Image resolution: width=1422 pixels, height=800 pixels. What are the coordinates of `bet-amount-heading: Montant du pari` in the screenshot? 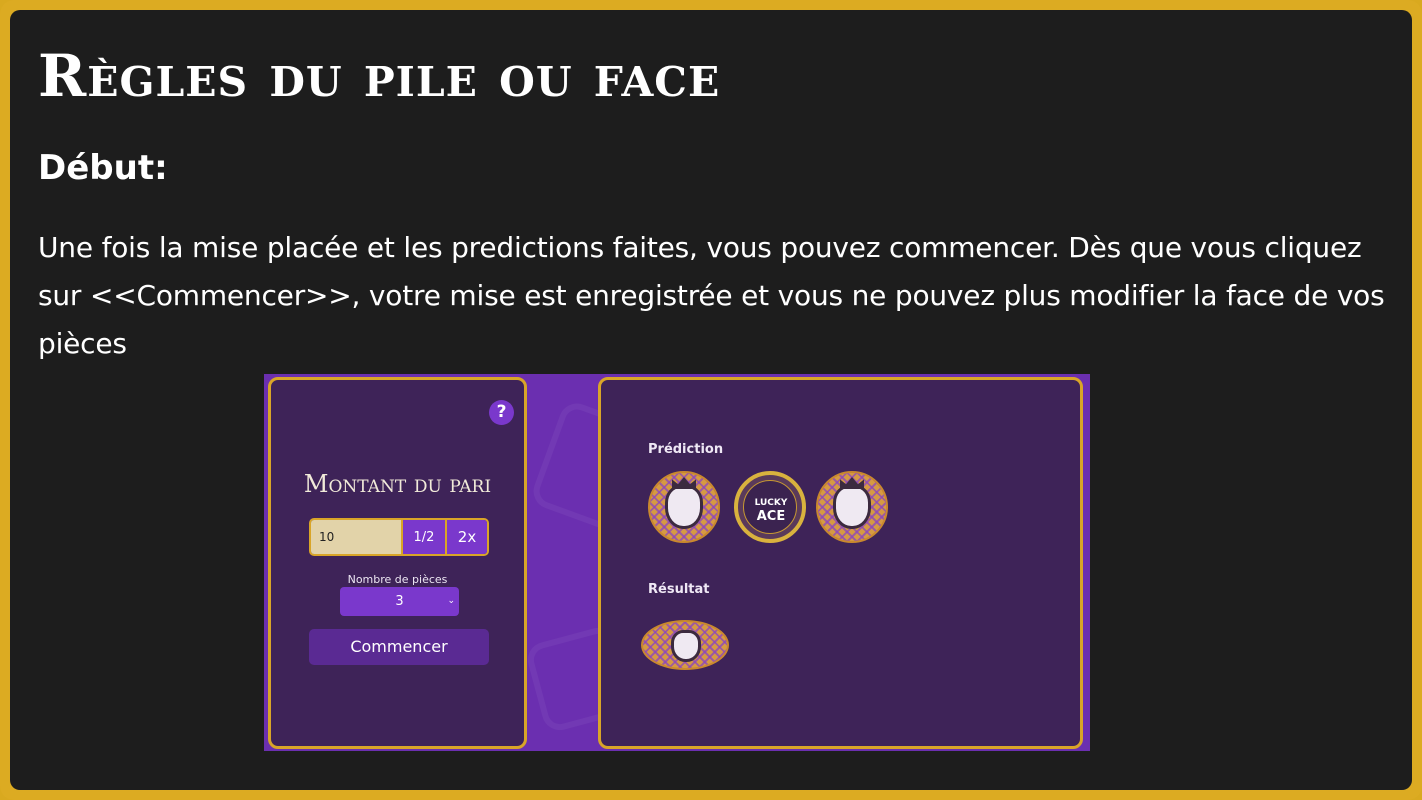 It's located at (397, 484).